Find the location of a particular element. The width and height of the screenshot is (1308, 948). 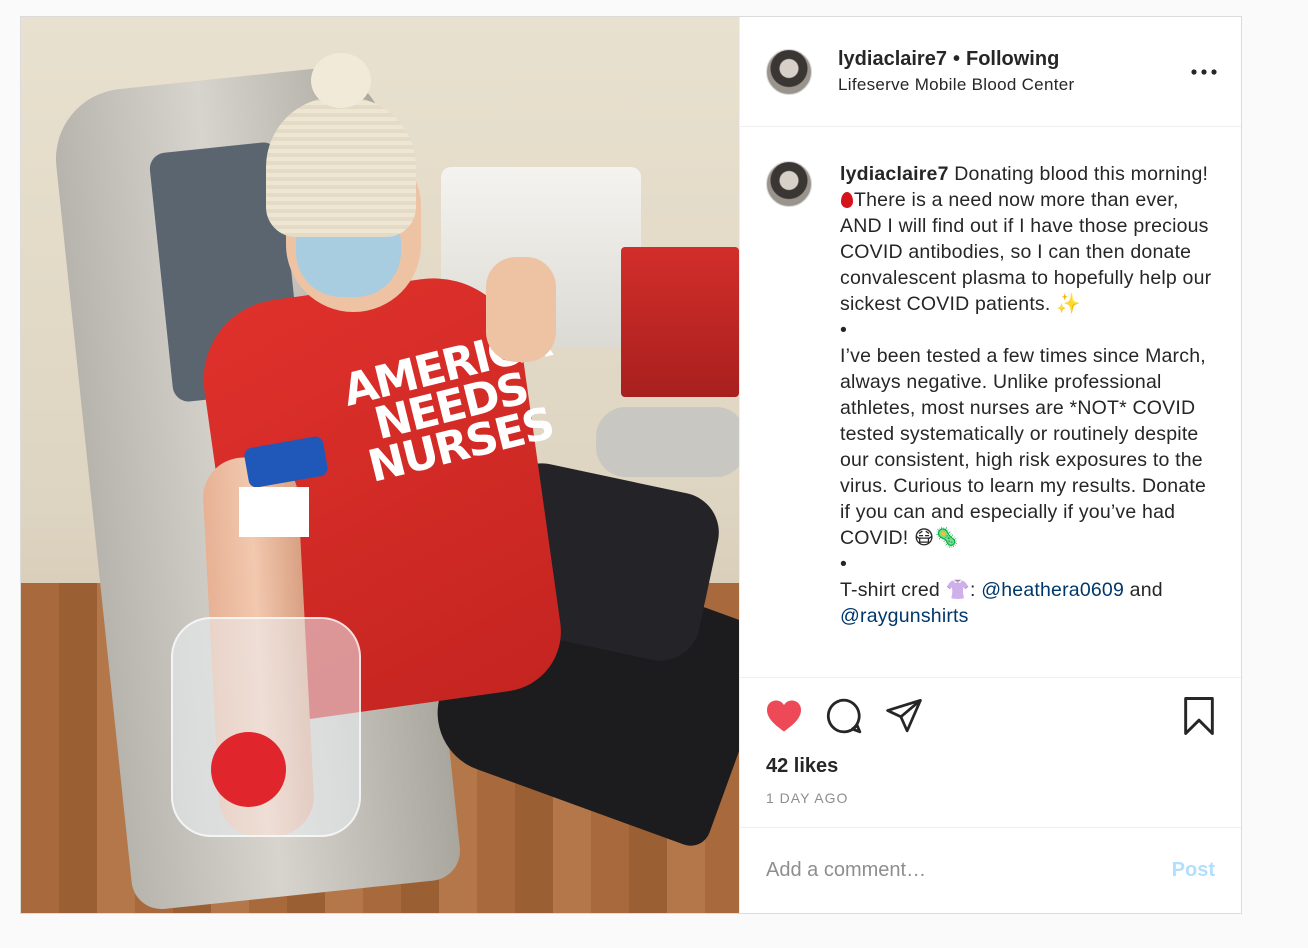

location-link: Lifeserve Mobile Blood Center is located at coordinates (1013, 85).